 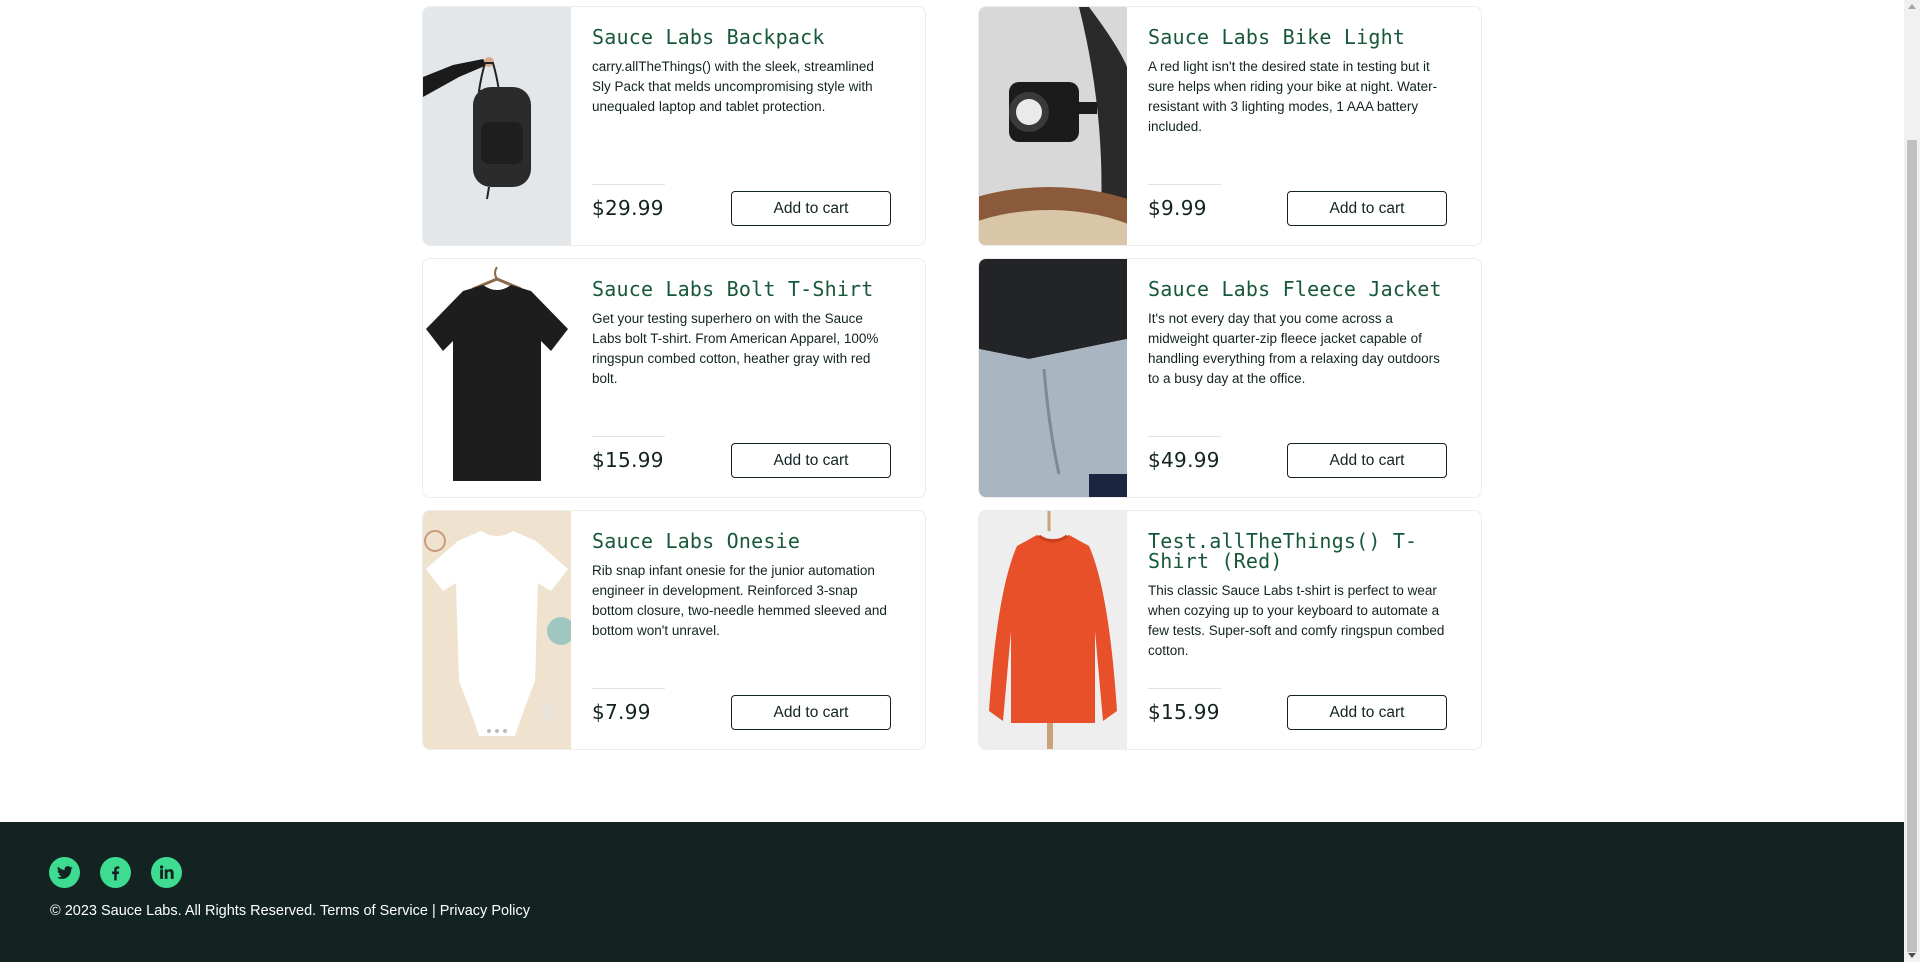 What do you see at coordinates (741, 541) in the screenshot?
I see `item-name: Sauce Labs Onesie` at bounding box center [741, 541].